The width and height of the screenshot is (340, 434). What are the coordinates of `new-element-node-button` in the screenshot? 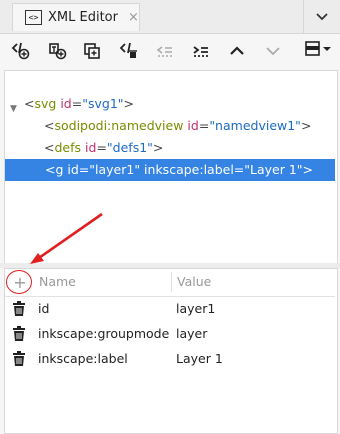 It's located at (20, 51).